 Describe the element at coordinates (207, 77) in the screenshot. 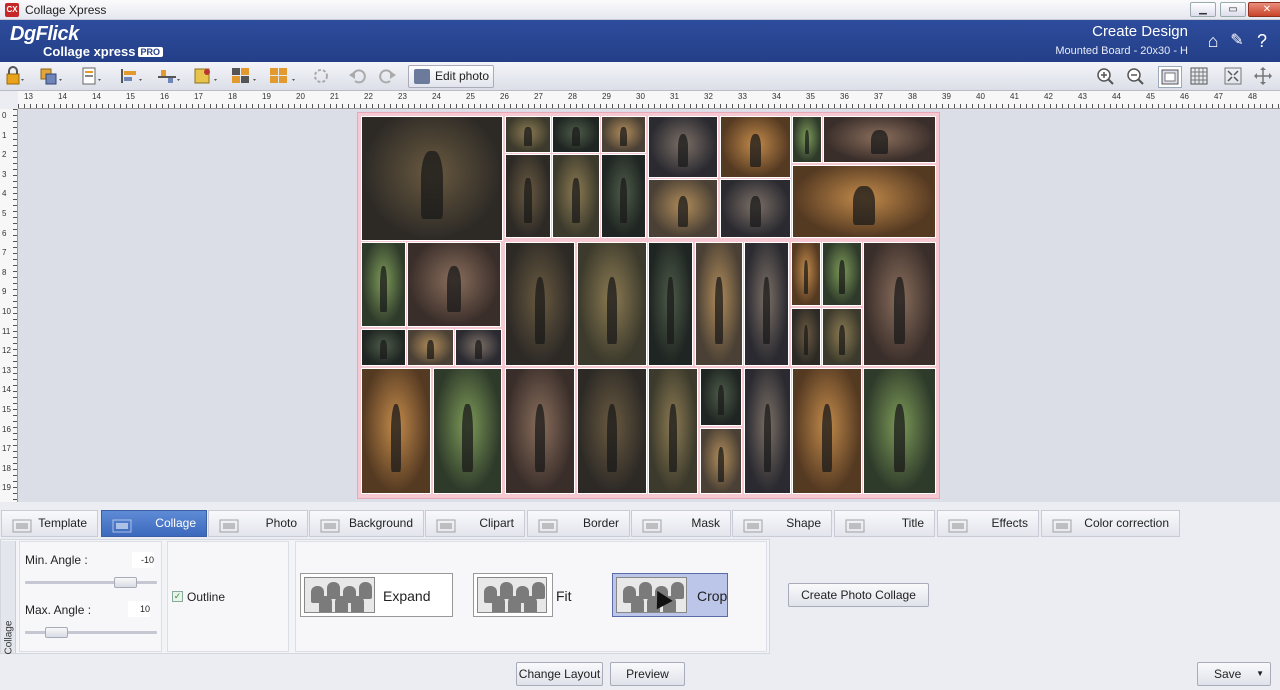

I see `arrange-icon` at that location.